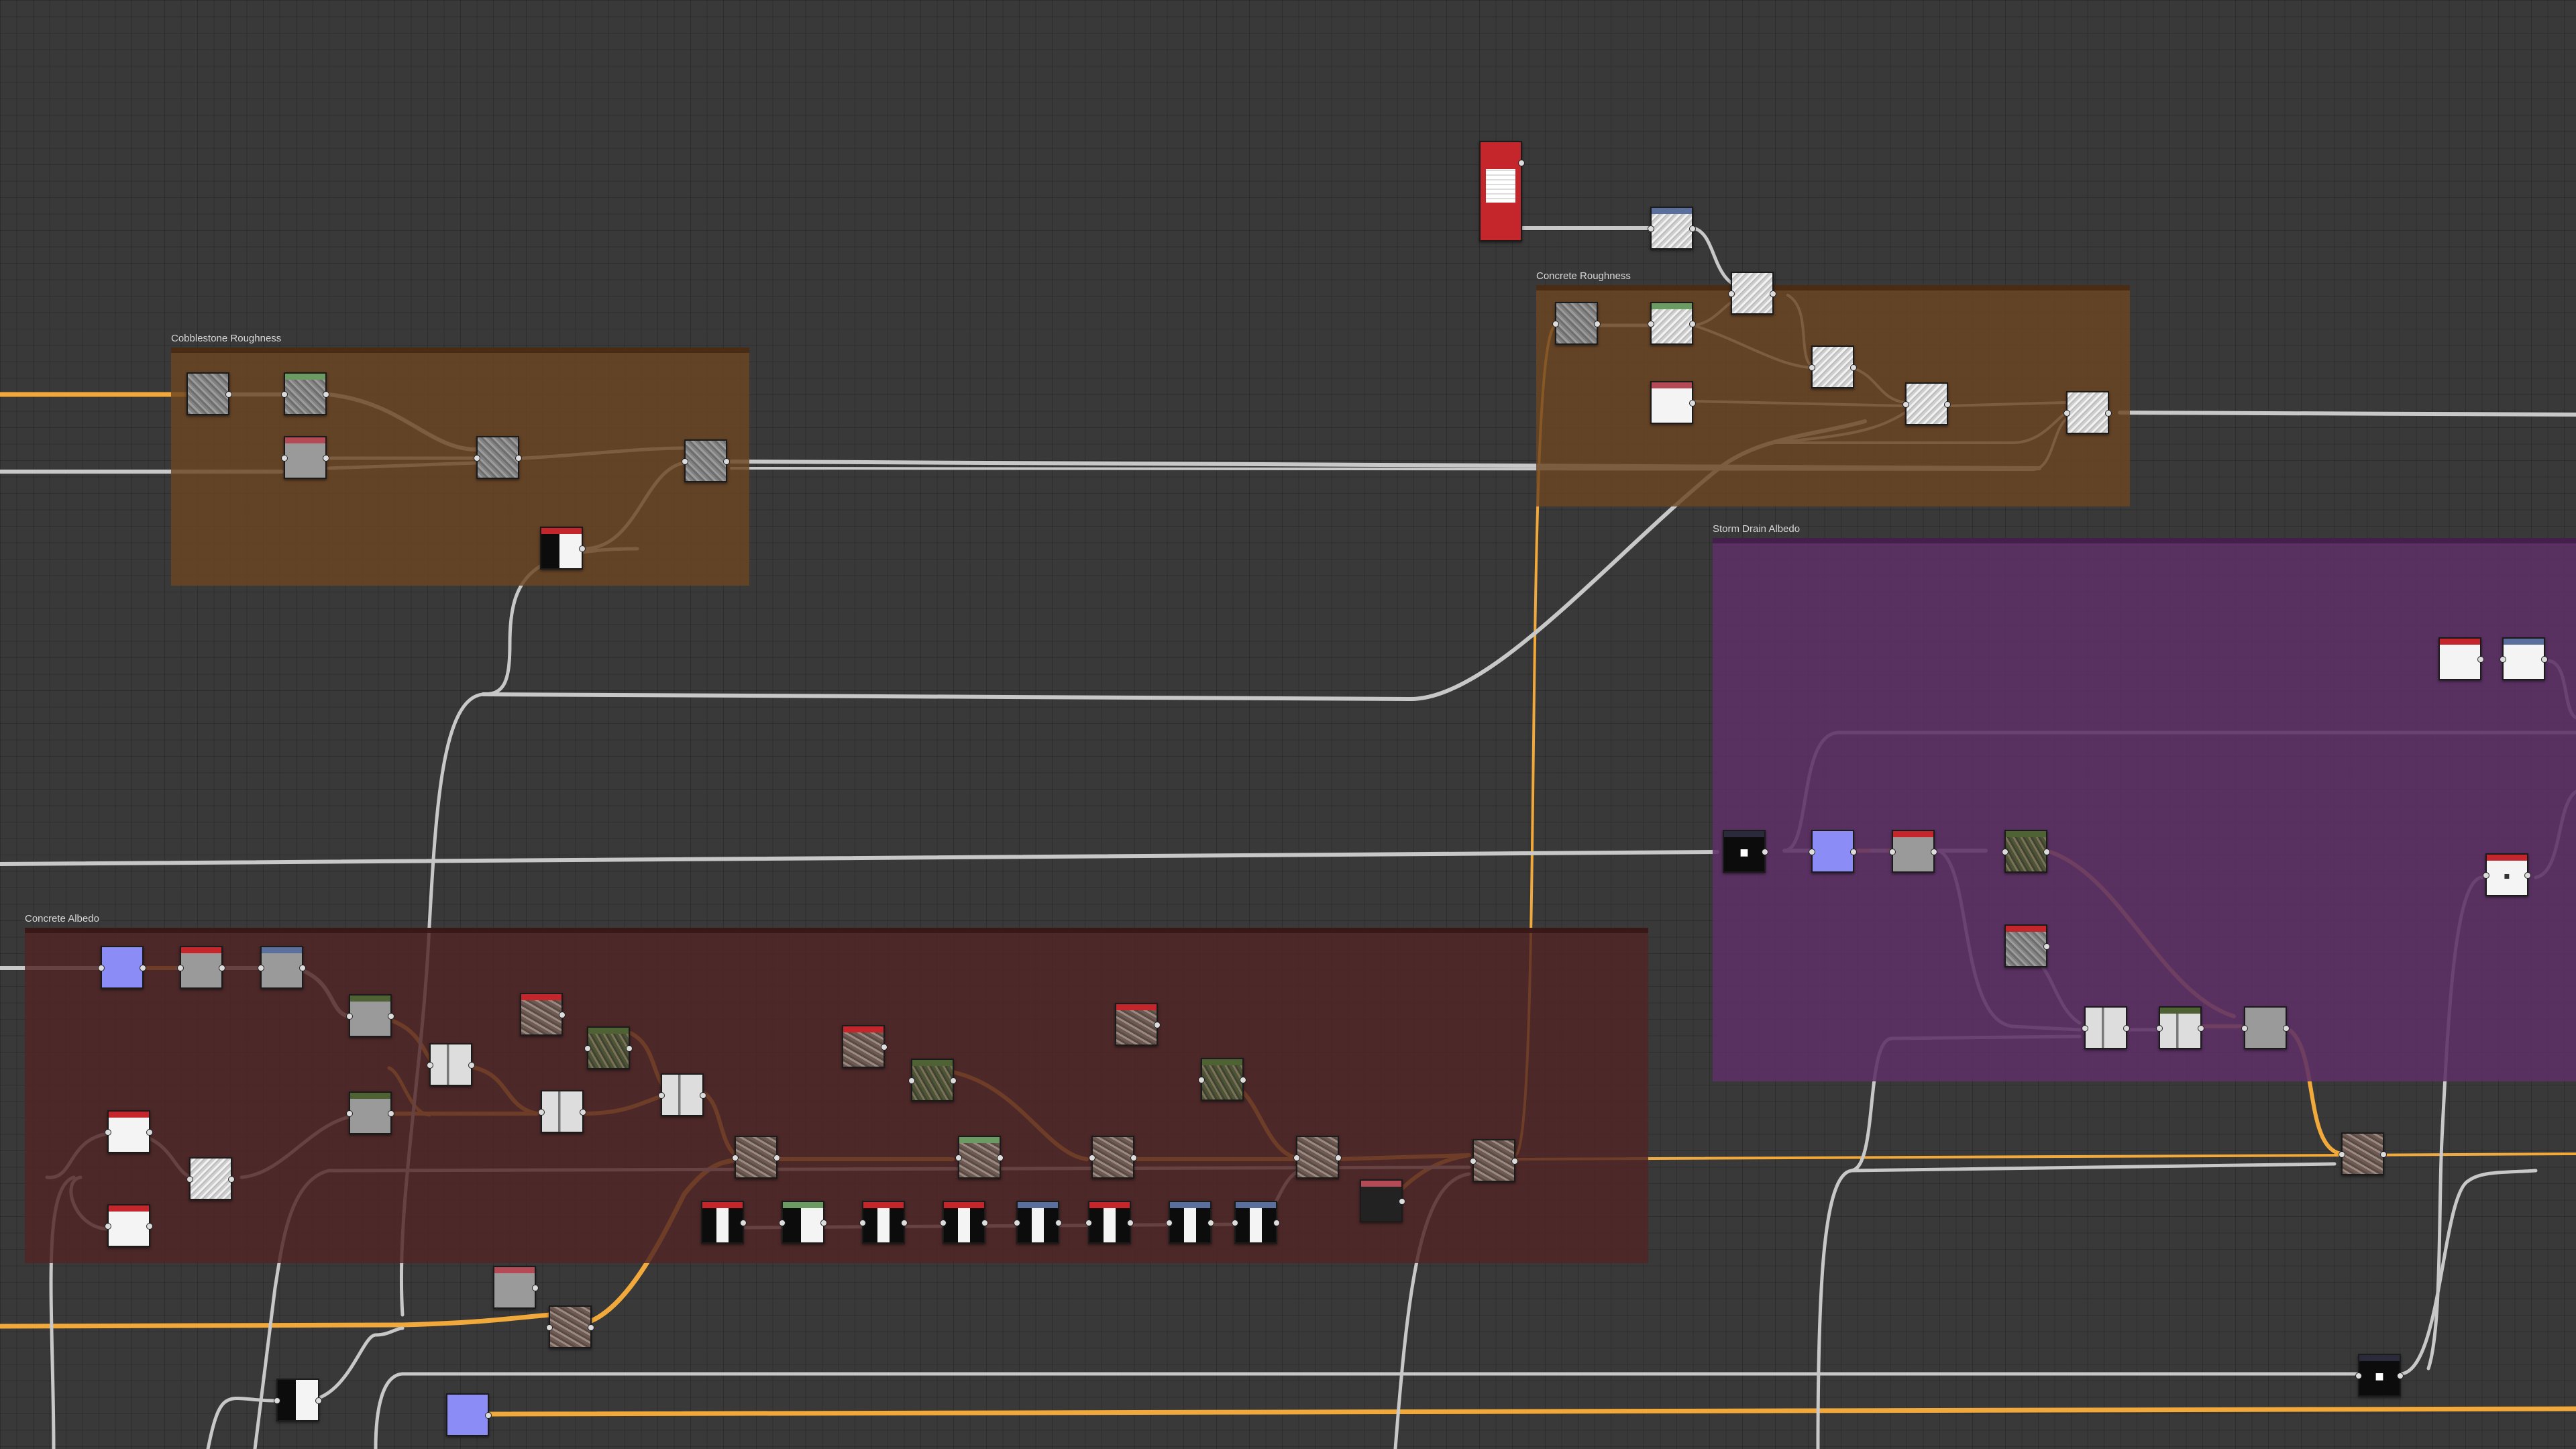 The height and width of the screenshot is (1449, 2576). Describe the element at coordinates (122, 967) in the screenshot. I see `concrete-albedo-color-node` at that location.